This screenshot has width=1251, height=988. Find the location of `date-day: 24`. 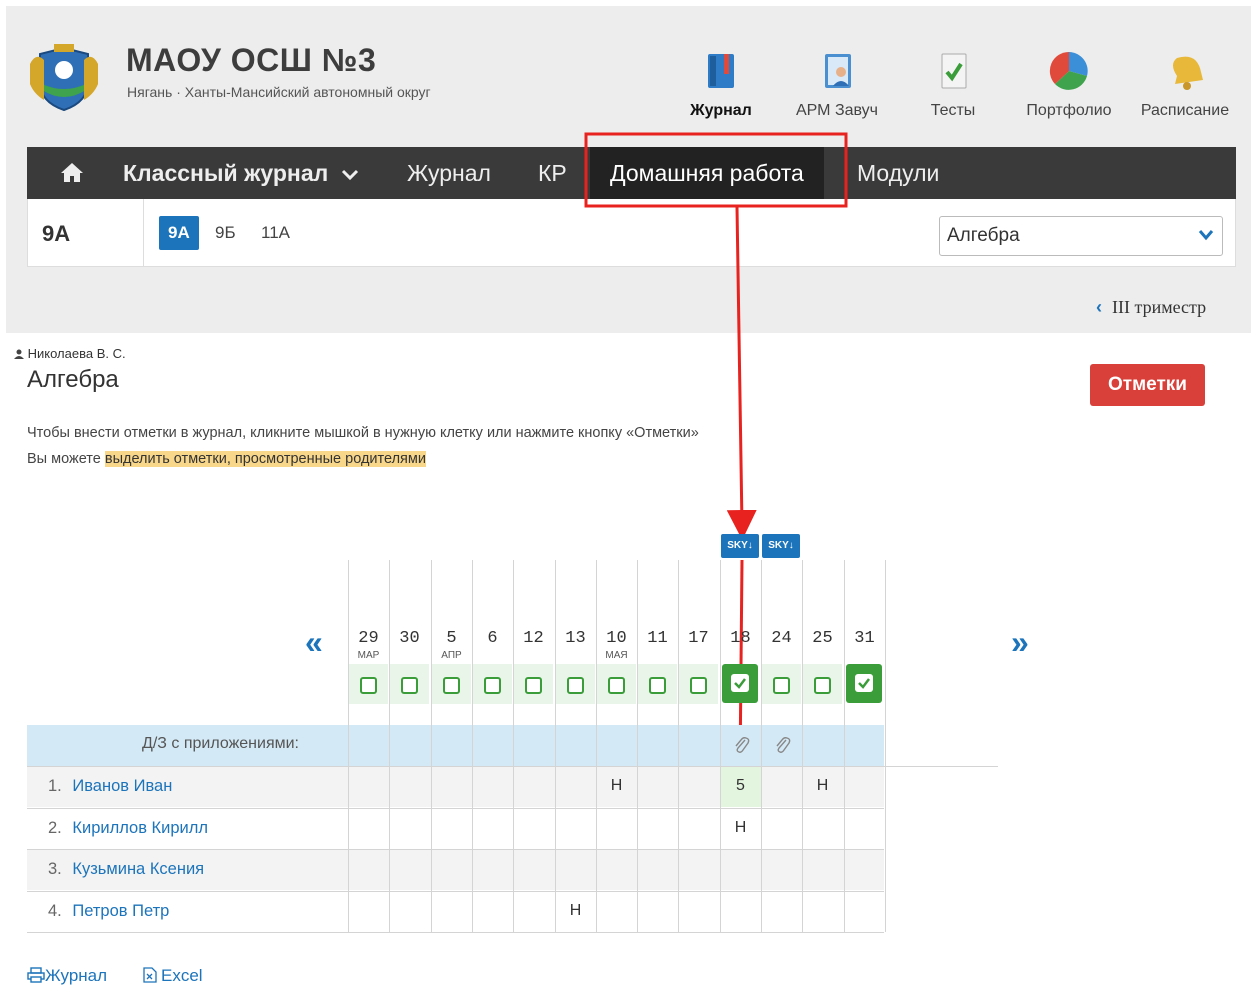

date-day: 24 is located at coordinates (781, 638).